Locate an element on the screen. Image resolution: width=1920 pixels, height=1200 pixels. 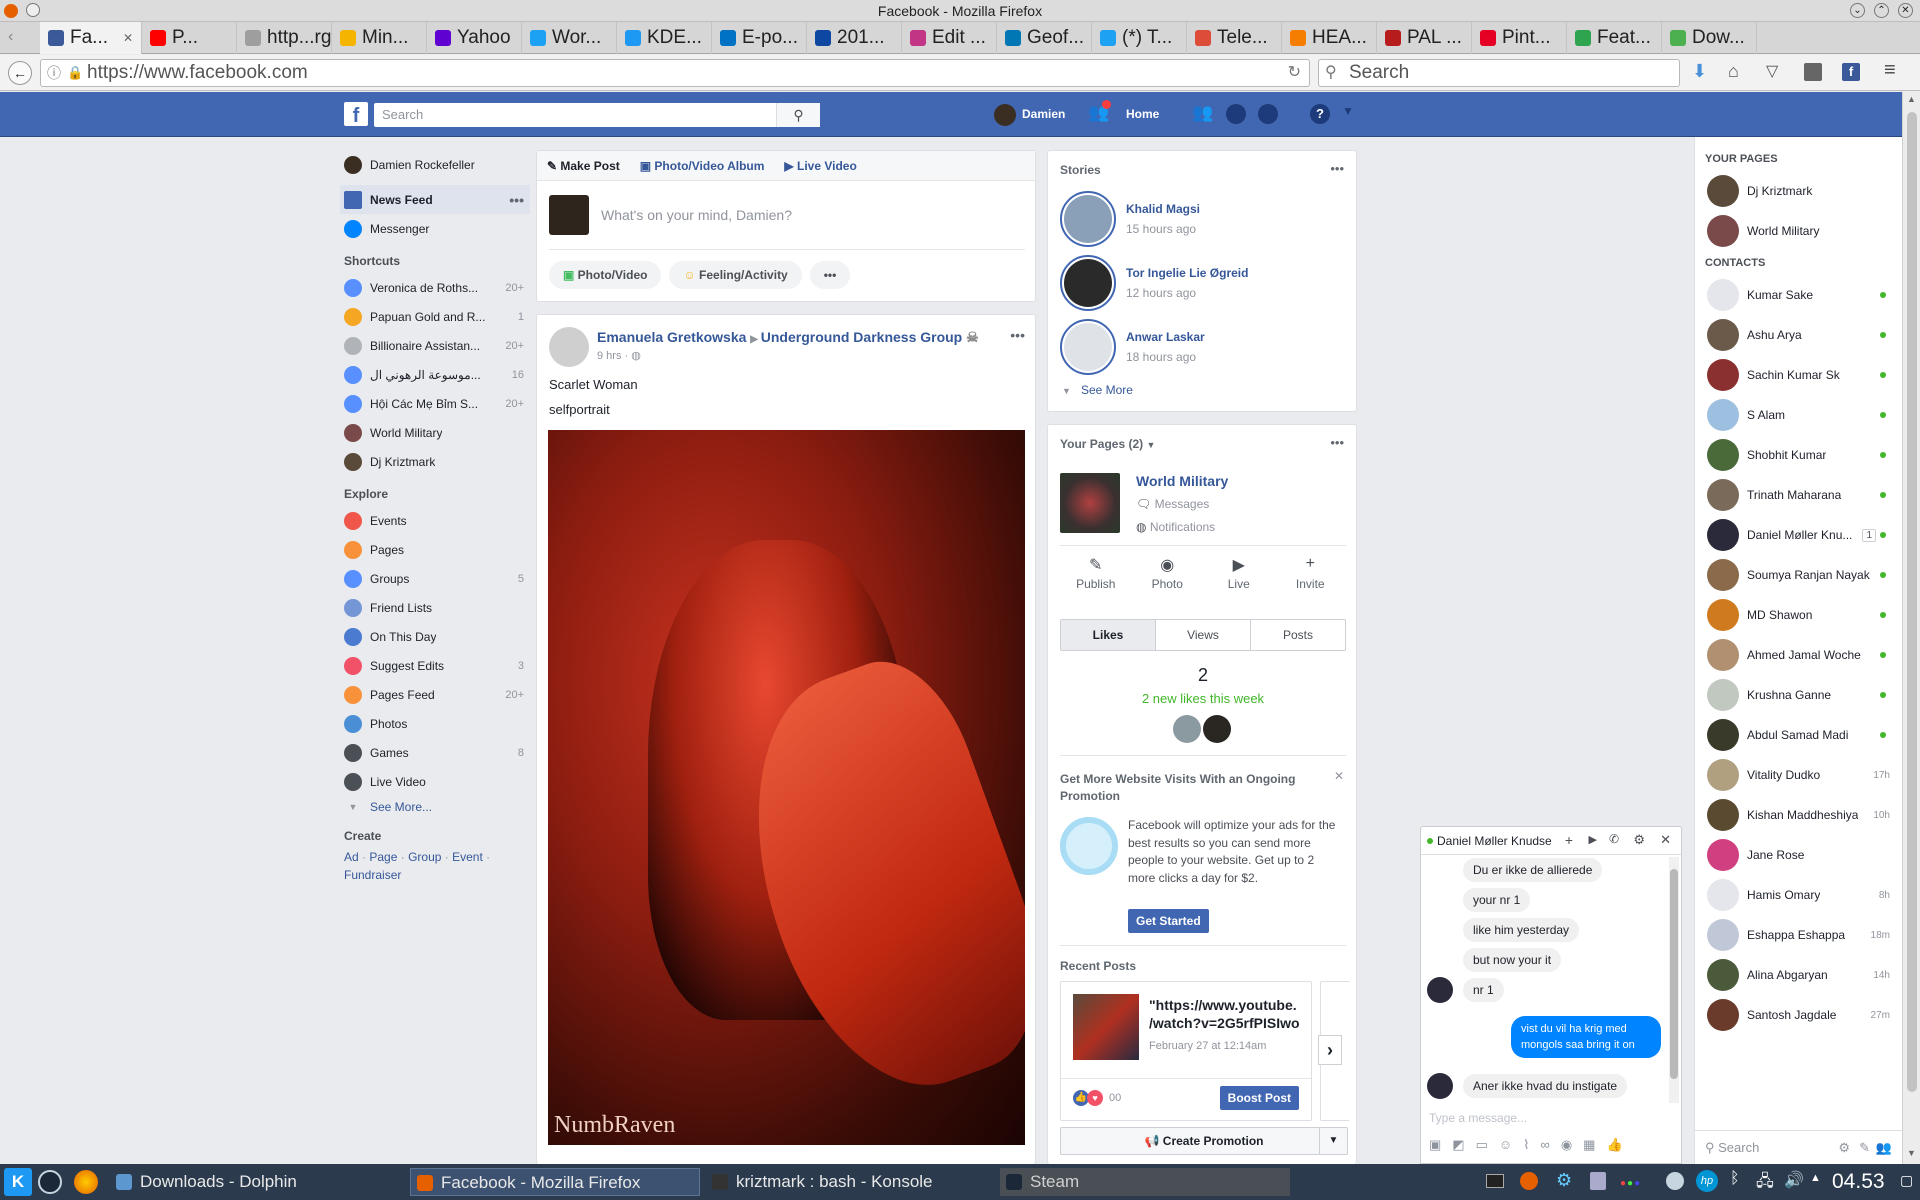
create-link: Fundraiser is located at coordinates (372, 875).